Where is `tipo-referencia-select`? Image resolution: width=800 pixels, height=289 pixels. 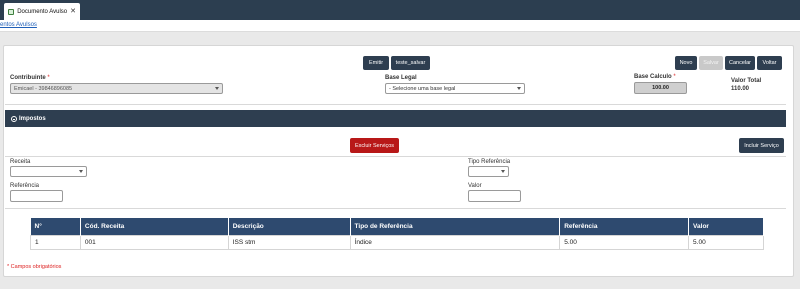
tipo-referencia-select is located at coordinates (488, 171).